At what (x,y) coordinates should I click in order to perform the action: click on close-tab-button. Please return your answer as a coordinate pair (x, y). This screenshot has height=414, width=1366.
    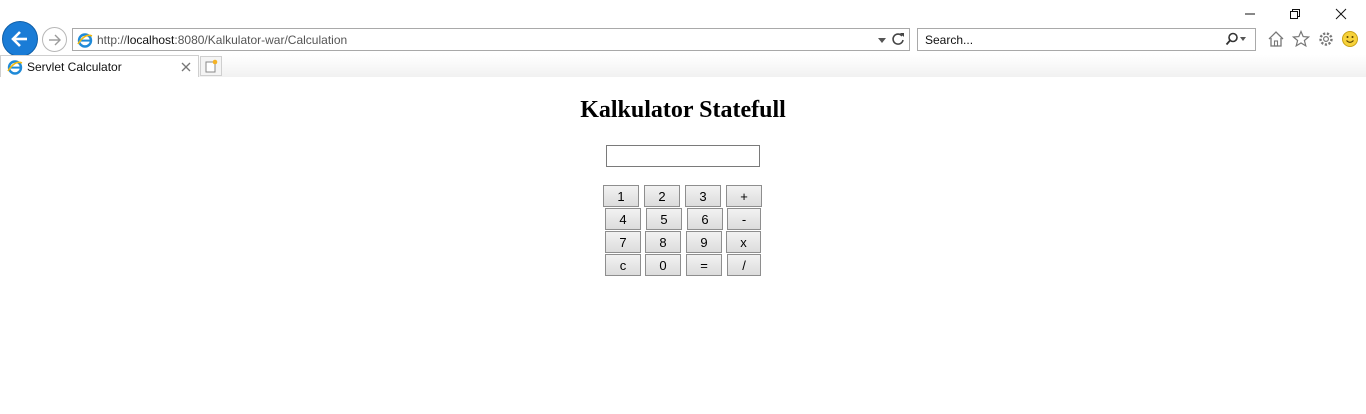
    Looking at the image, I should click on (186, 67).